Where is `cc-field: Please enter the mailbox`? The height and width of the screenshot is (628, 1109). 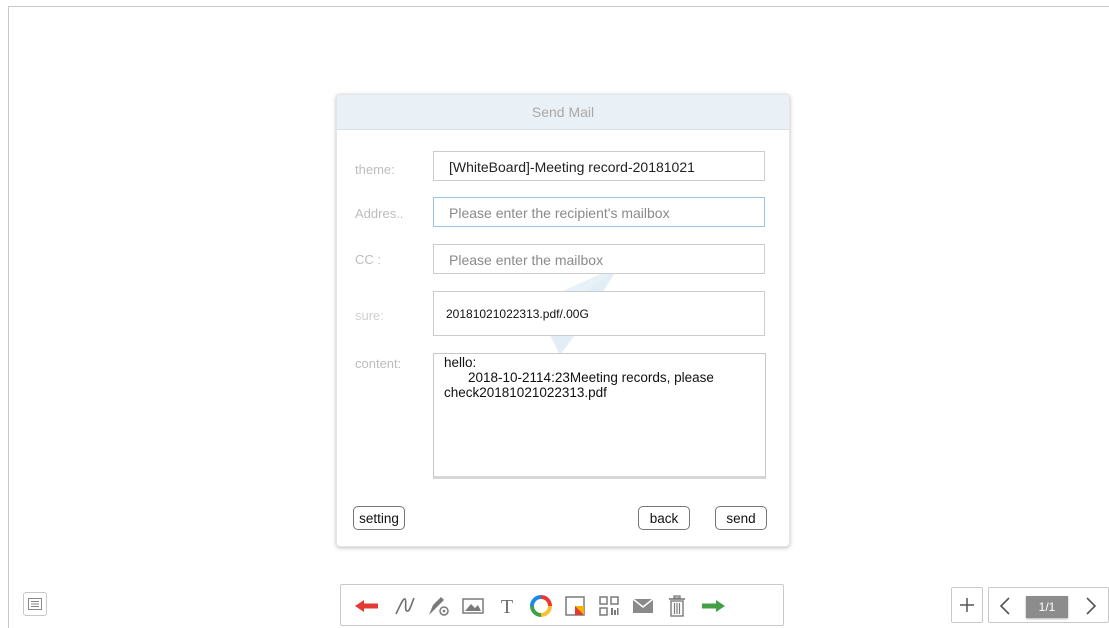
cc-field: Please enter the mailbox is located at coordinates (599, 259).